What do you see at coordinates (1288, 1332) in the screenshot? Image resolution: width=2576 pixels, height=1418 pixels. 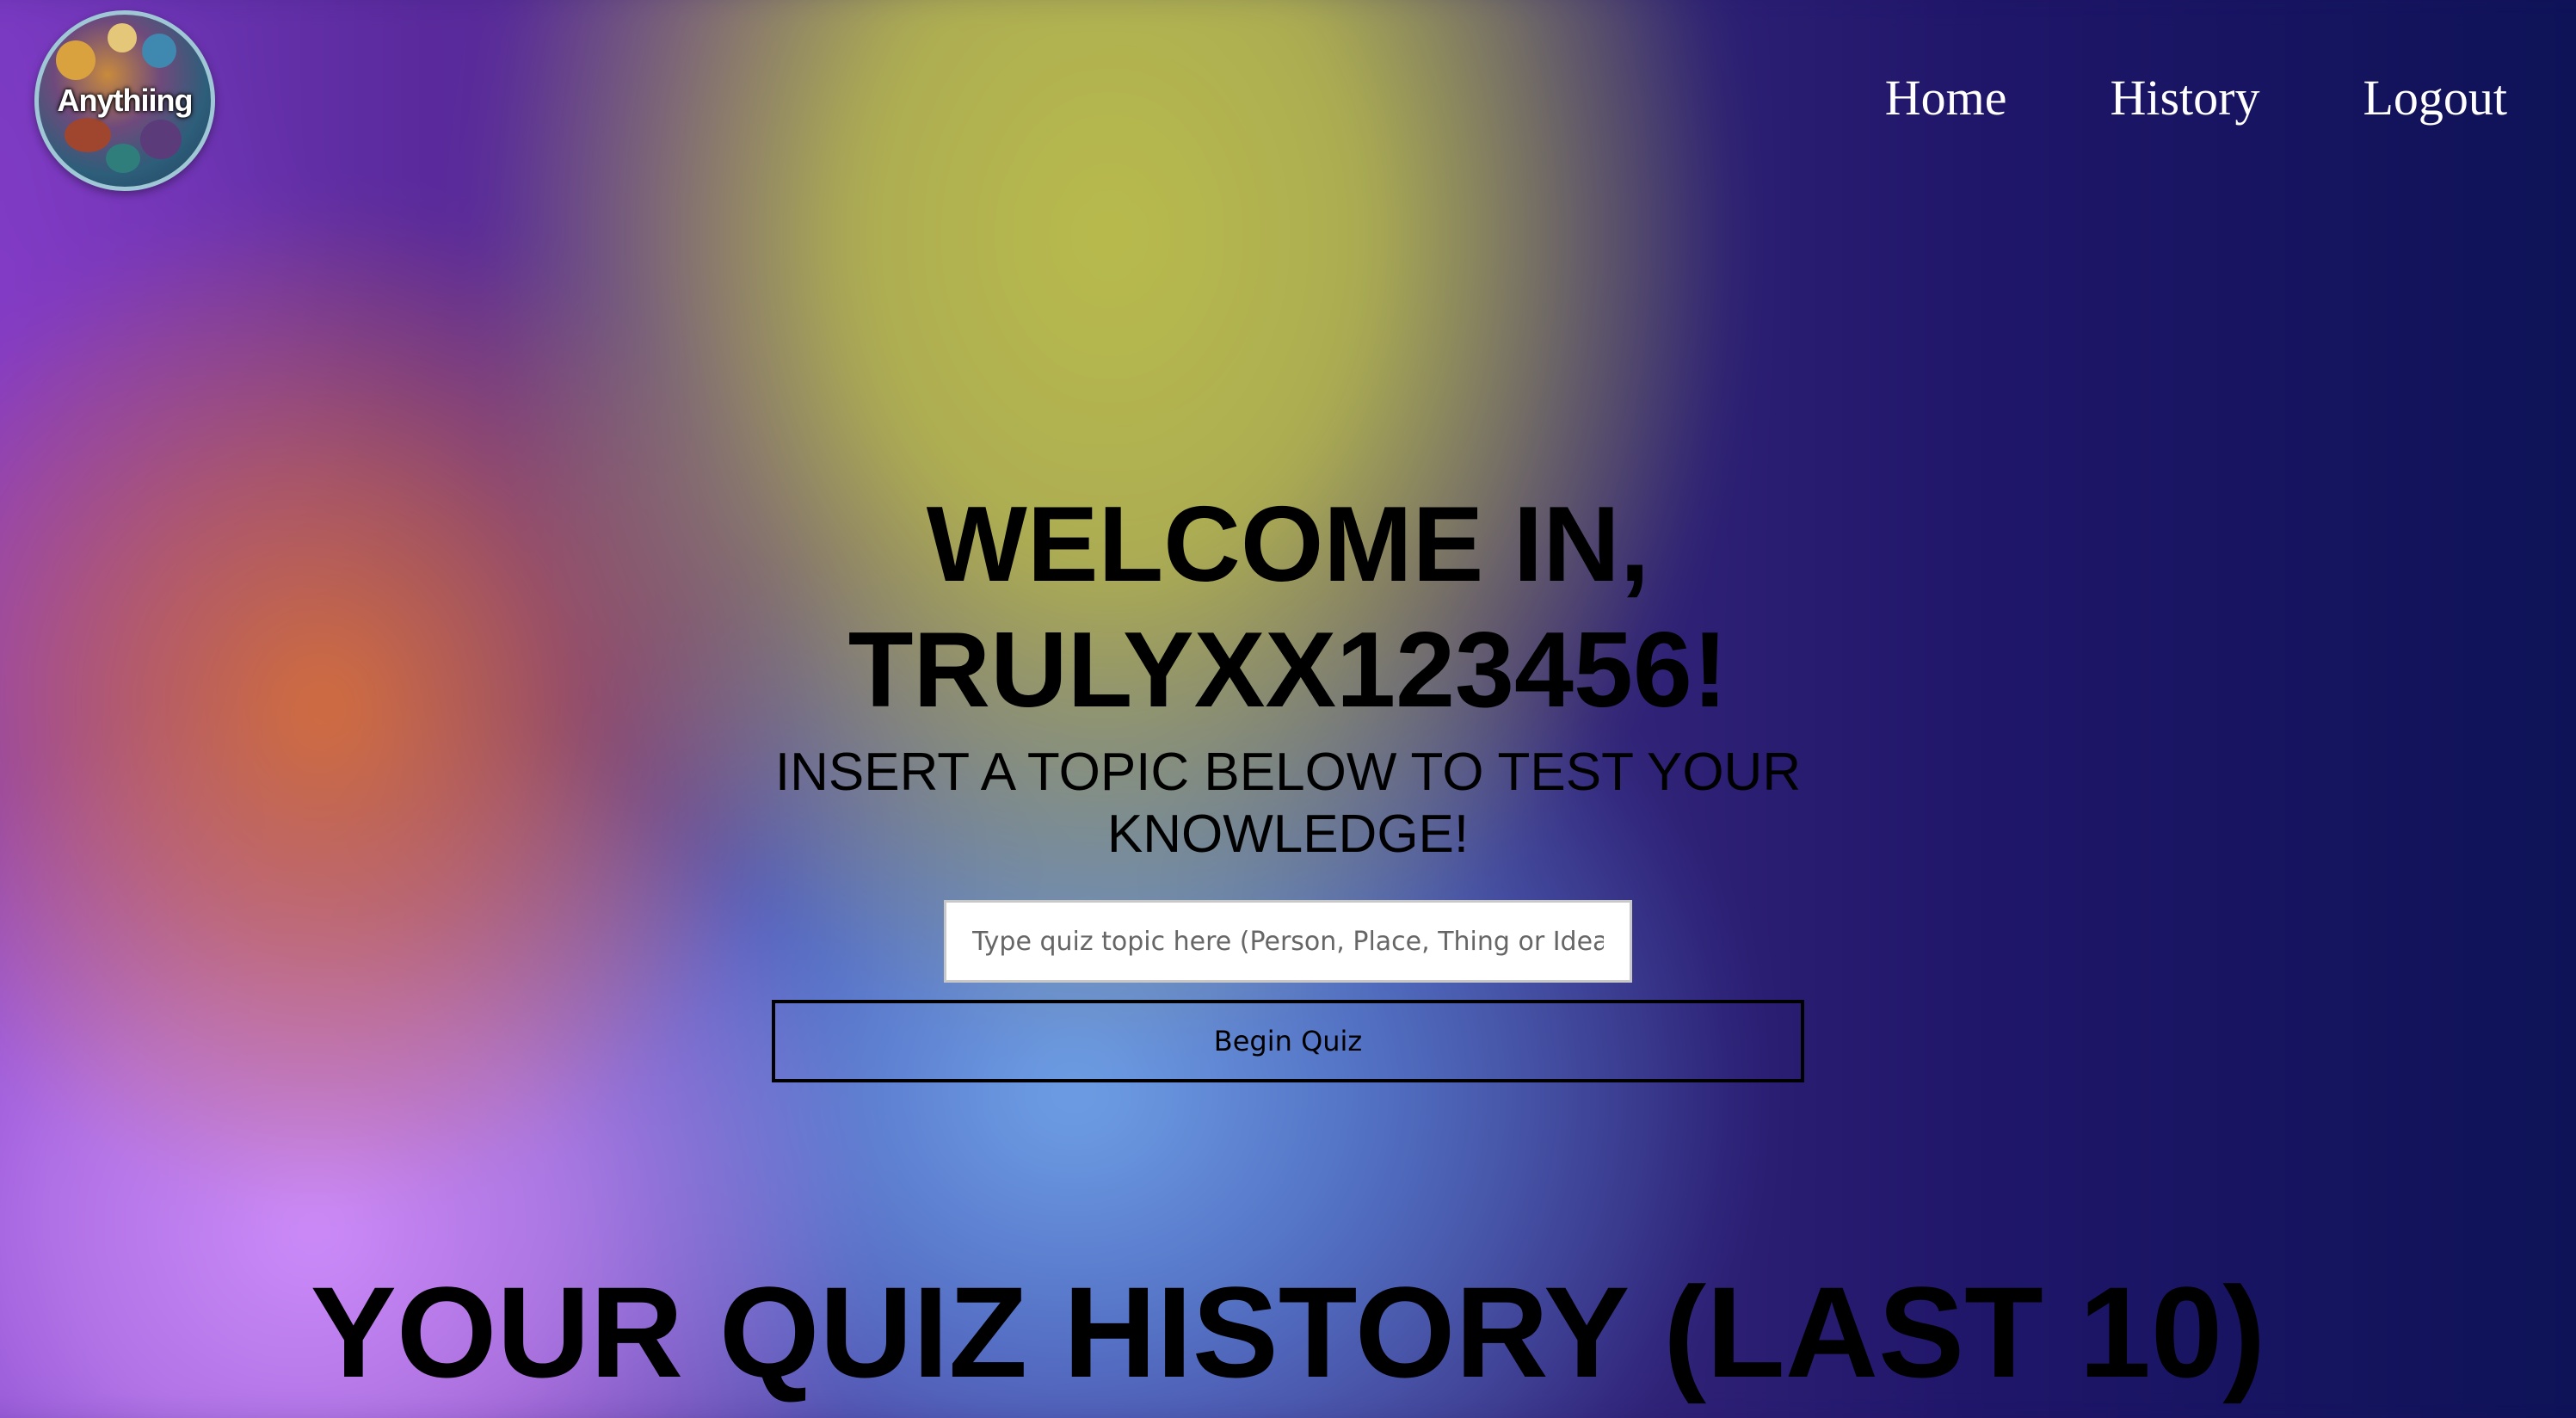 I see `quiz-history-heading: YOUR QUIZ HISTORY (LAST 10)` at bounding box center [1288, 1332].